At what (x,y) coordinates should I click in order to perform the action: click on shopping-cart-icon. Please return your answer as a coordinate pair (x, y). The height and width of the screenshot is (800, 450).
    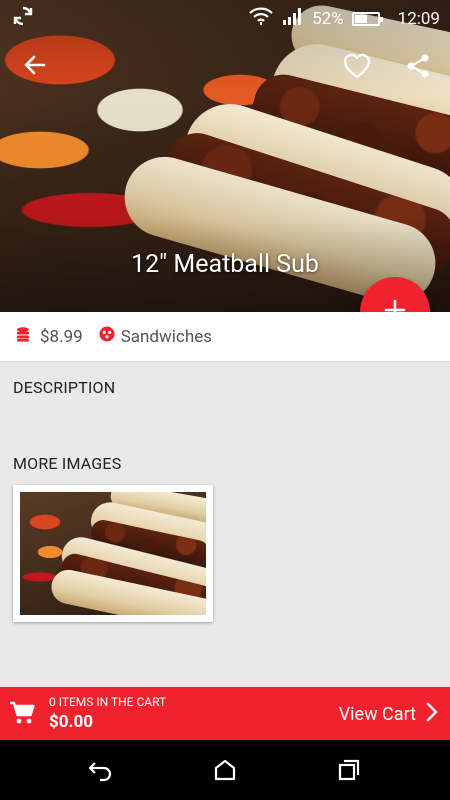
    Looking at the image, I should click on (22, 715).